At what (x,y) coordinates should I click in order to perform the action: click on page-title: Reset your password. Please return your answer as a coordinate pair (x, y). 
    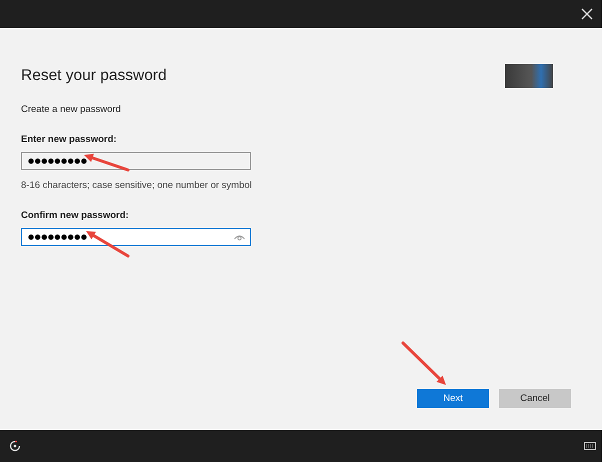
    Looking at the image, I should click on (94, 76).